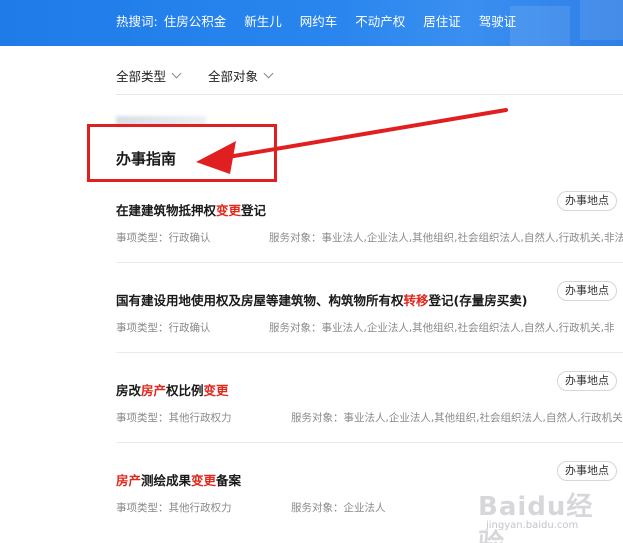  Describe the element at coordinates (442, 20) in the screenshot. I see `hot-search-link: 居住证` at that location.